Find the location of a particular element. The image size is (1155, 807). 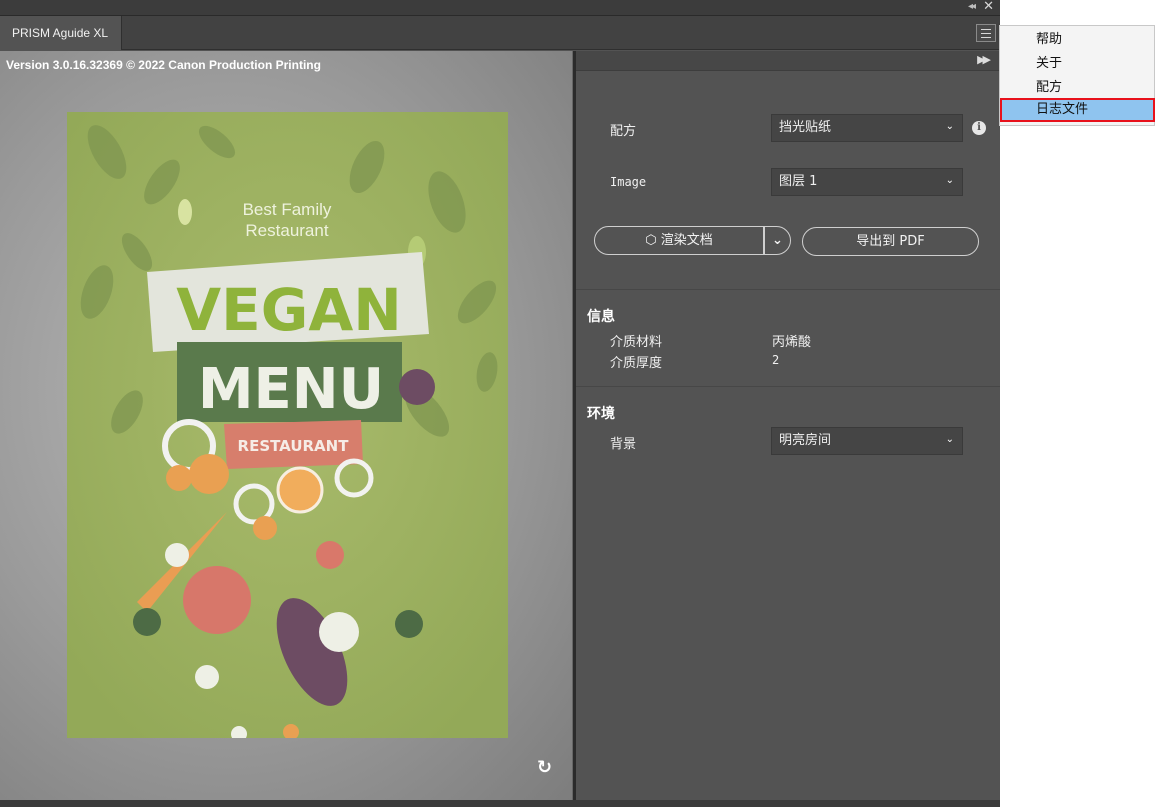

environment-section-title: 环境 is located at coordinates (601, 414).